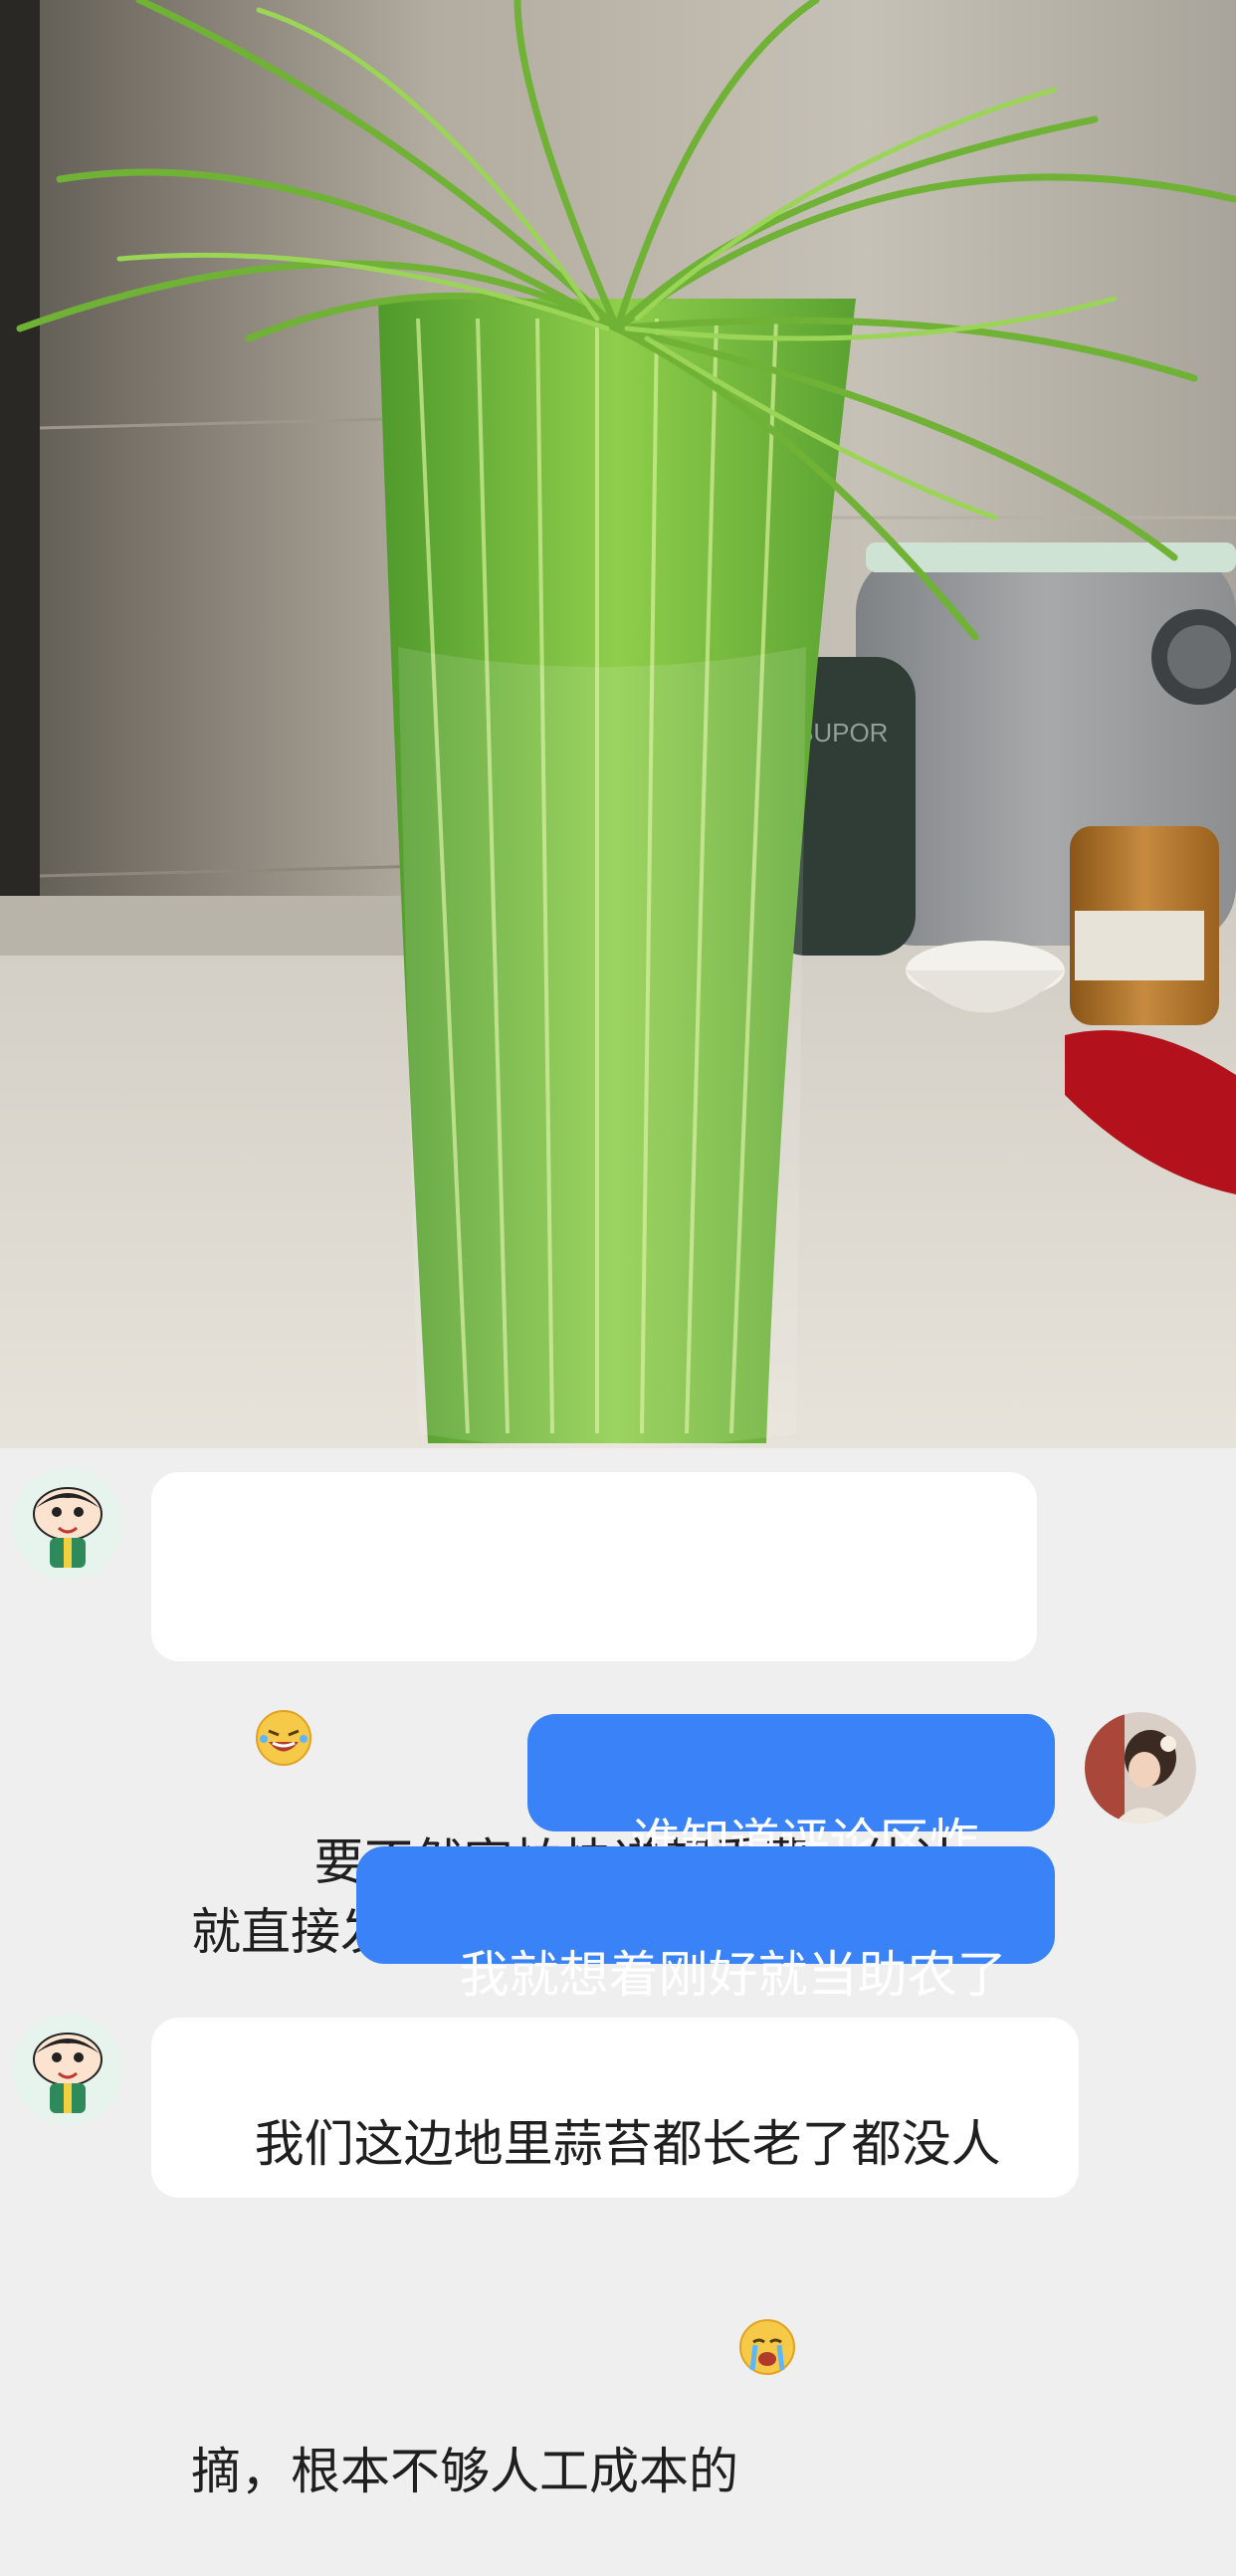  I want to click on message-bubble-incoming: 要不然害怕快递超重费，估计就直接发五十斤了，, so click(594, 1716).